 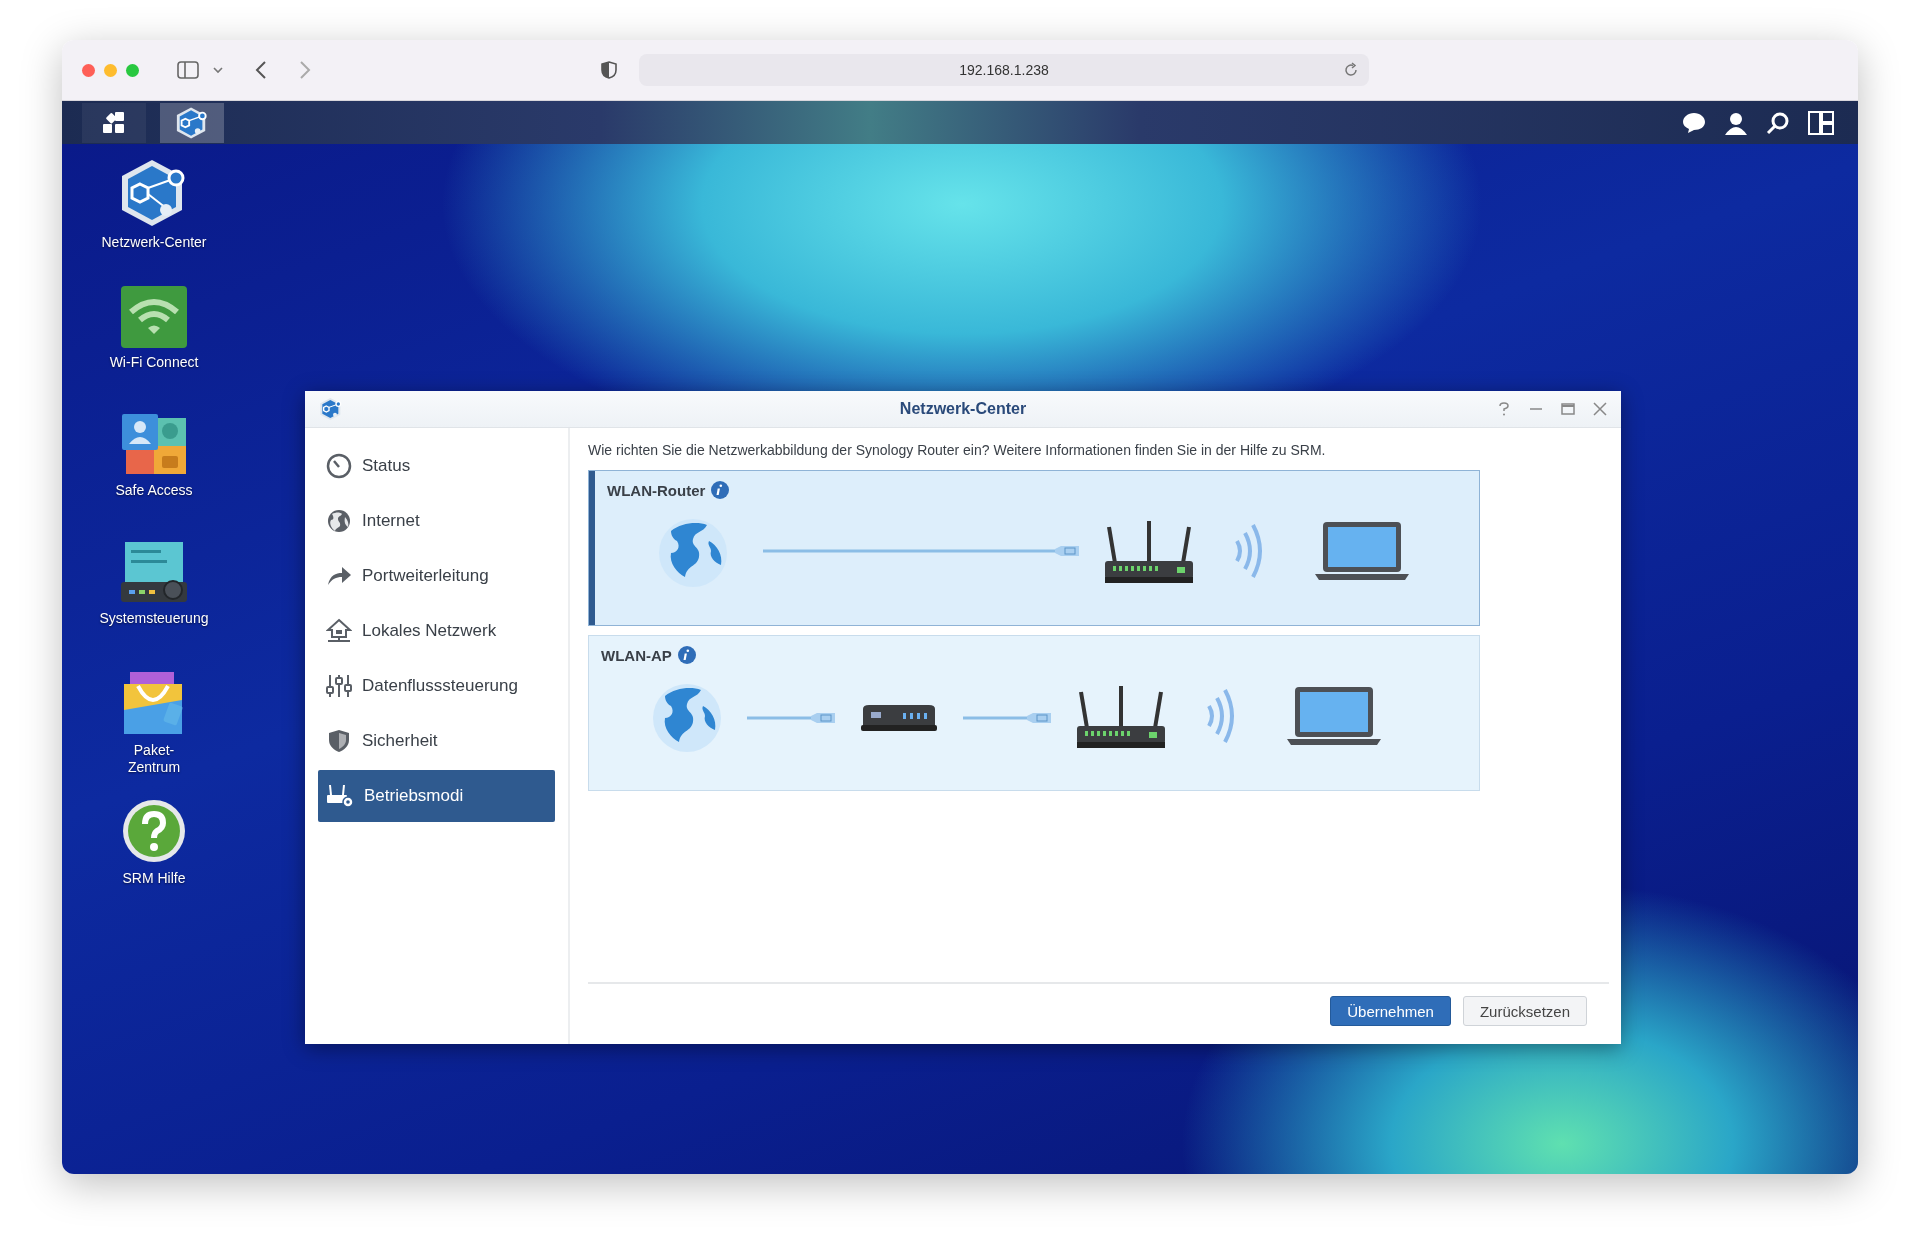 What do you see at coordinates (1736, 122) in the screenshot?
I see `user-icon` at bounding box center [1736, 122].